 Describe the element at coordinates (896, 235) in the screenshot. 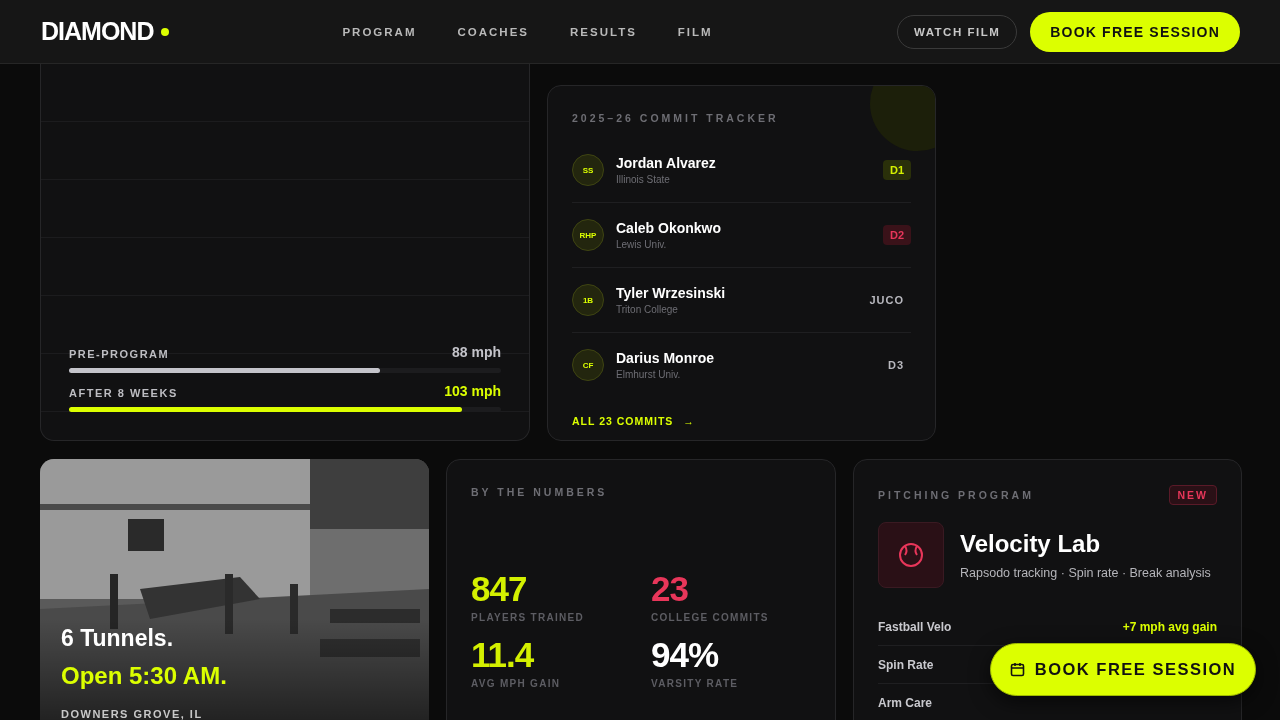

I see `division-tag: D2` at that location.